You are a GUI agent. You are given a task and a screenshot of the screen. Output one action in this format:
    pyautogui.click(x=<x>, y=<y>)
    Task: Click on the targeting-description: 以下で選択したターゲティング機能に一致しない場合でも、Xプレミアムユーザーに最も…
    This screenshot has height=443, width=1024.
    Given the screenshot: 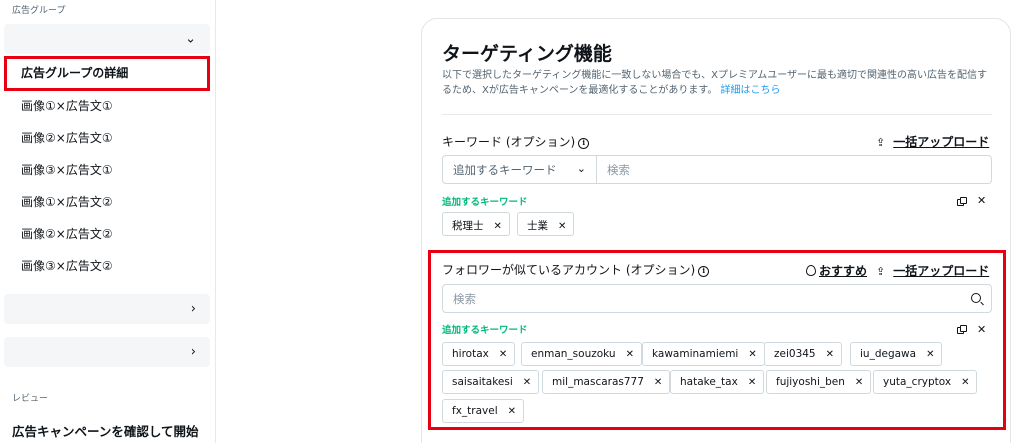 What is the action you would take?
    pyautogui.click(x=718, y=83)
    